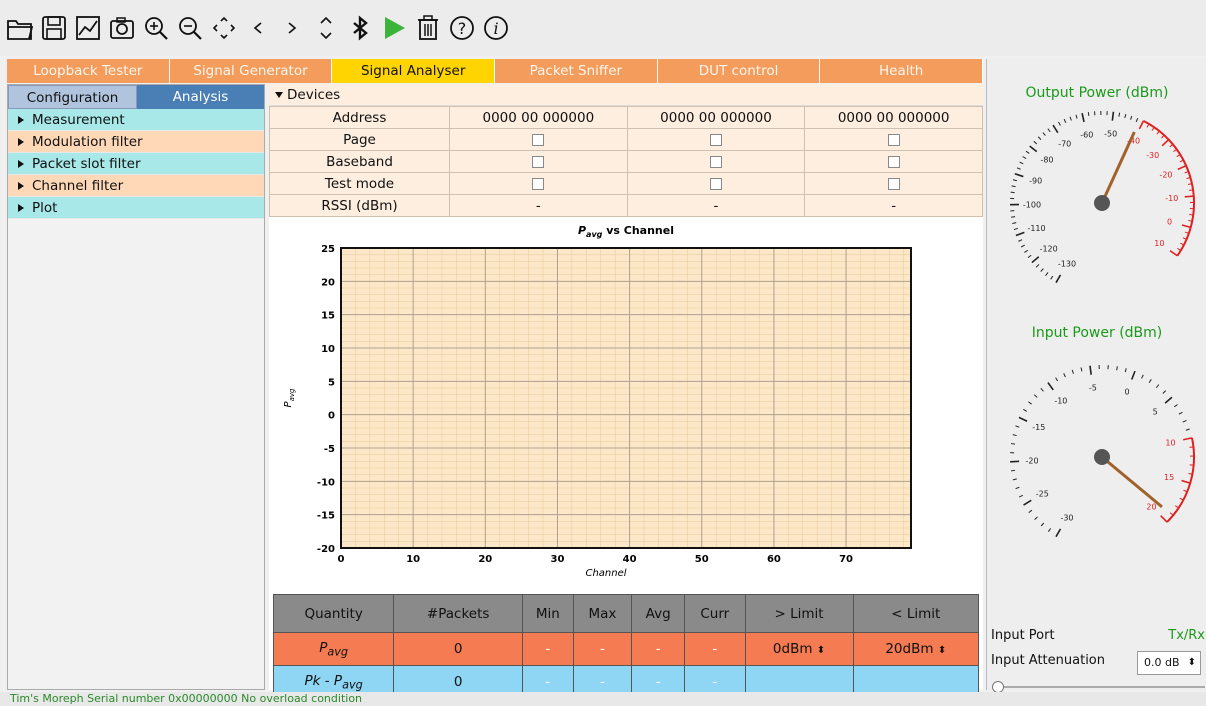 The image size is (1206, 706). What do you see at coordinates (1093, 388) in the screenshot?
I see `gauge-label: -5` at bounding box center [1093, 388].